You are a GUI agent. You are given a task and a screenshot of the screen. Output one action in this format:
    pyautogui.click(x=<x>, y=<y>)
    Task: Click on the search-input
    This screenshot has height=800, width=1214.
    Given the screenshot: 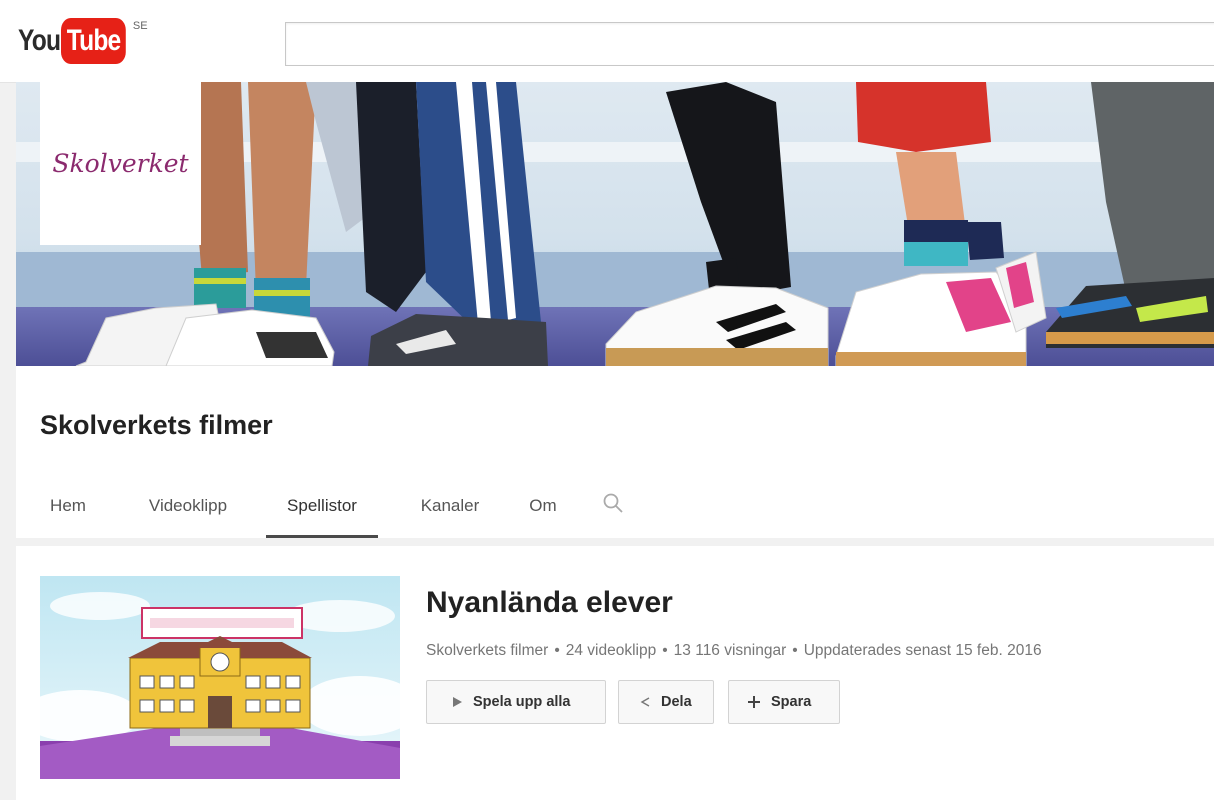 What is the action you would take?
    pyautogui.click(x=749, y=44)
    